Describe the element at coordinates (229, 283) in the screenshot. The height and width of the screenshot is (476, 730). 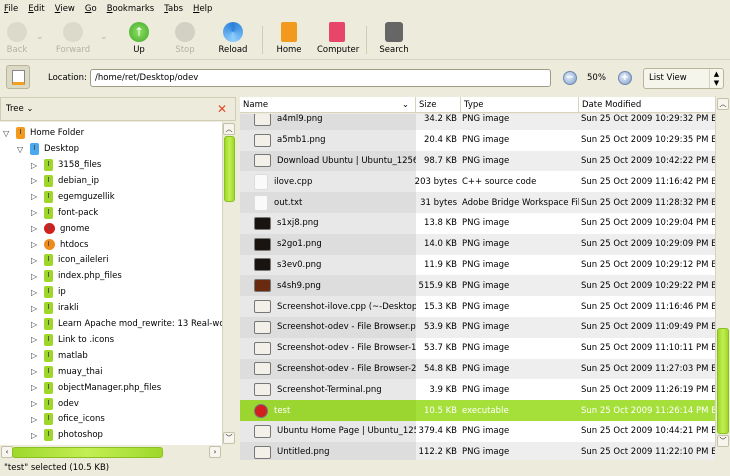
I see `tree-vertical-scrollbar: ︿ ﹀` at that location.